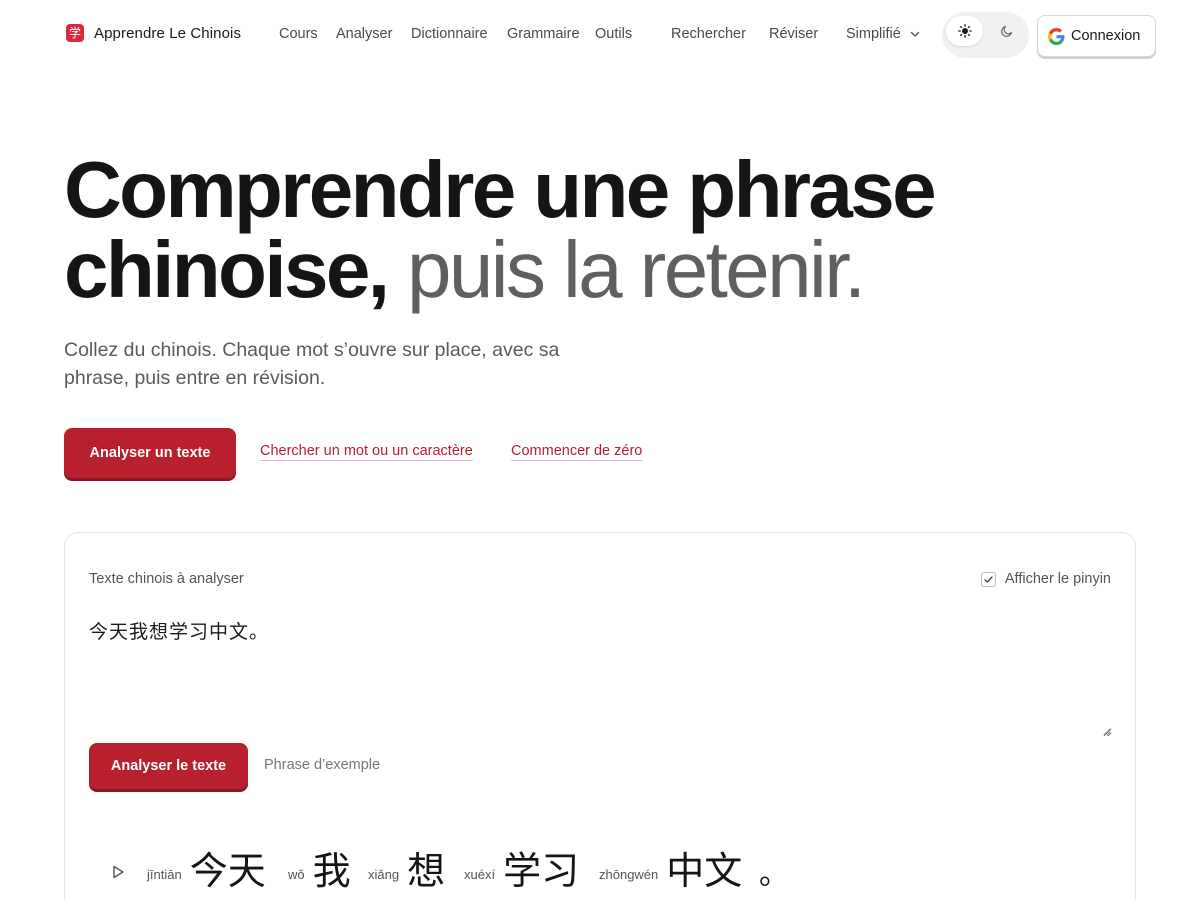  What do you see at coordinates (166, 579) in the screenshot?
I see `analyzer-label: Texte chinois à analyser` at bounding box center [166, 579].